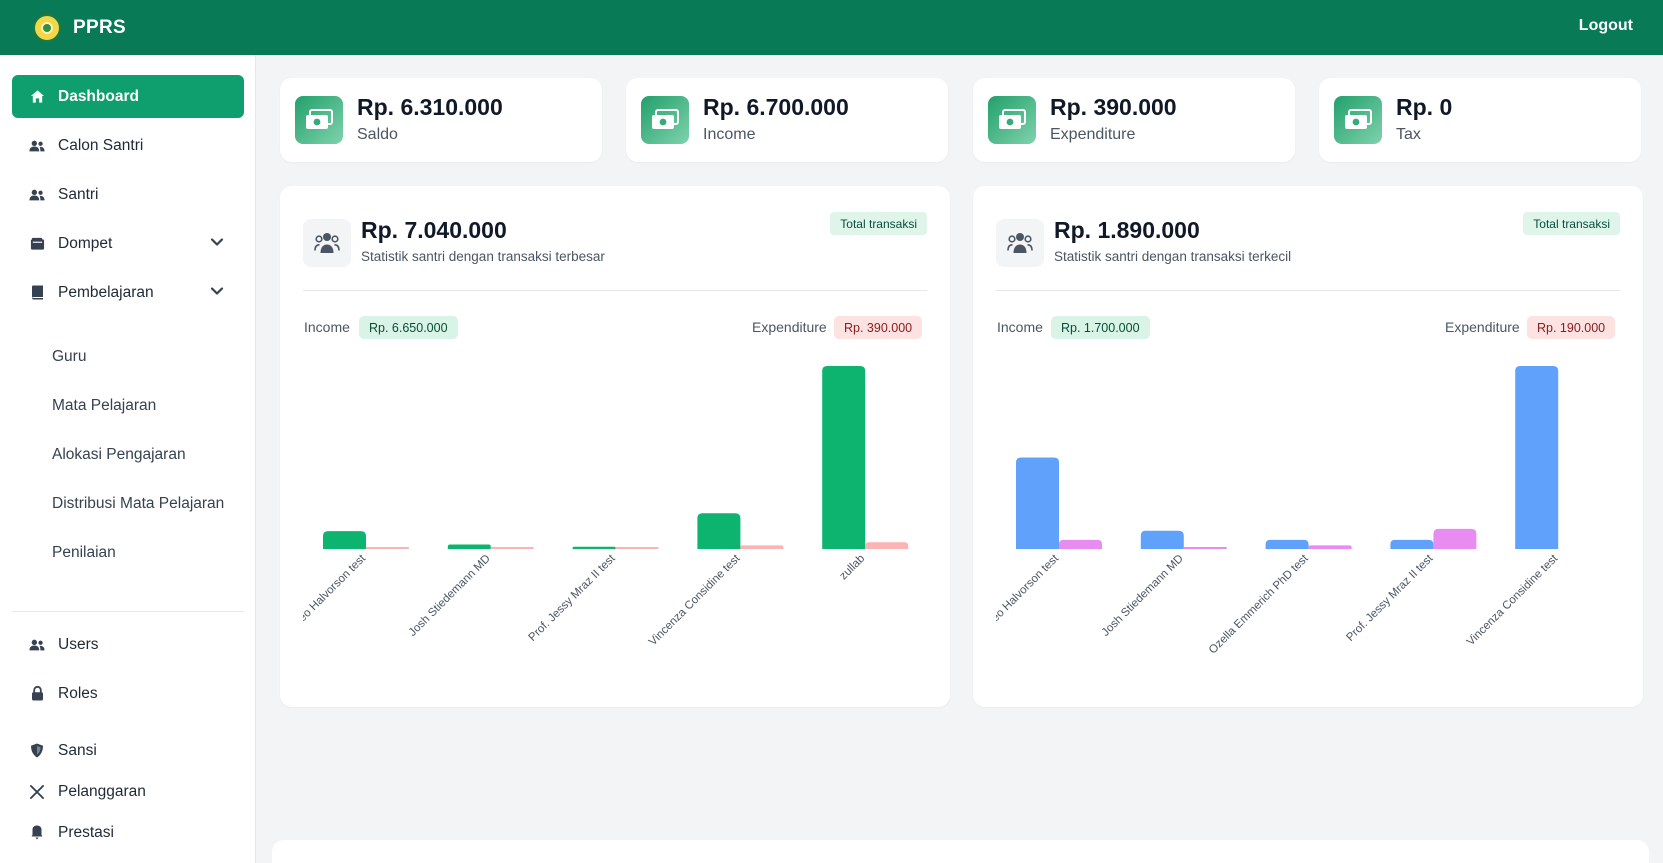  What do you see at coordinates (37, 792) in the screenshot?
I see `x-icon` at bounding box center [37, 792].